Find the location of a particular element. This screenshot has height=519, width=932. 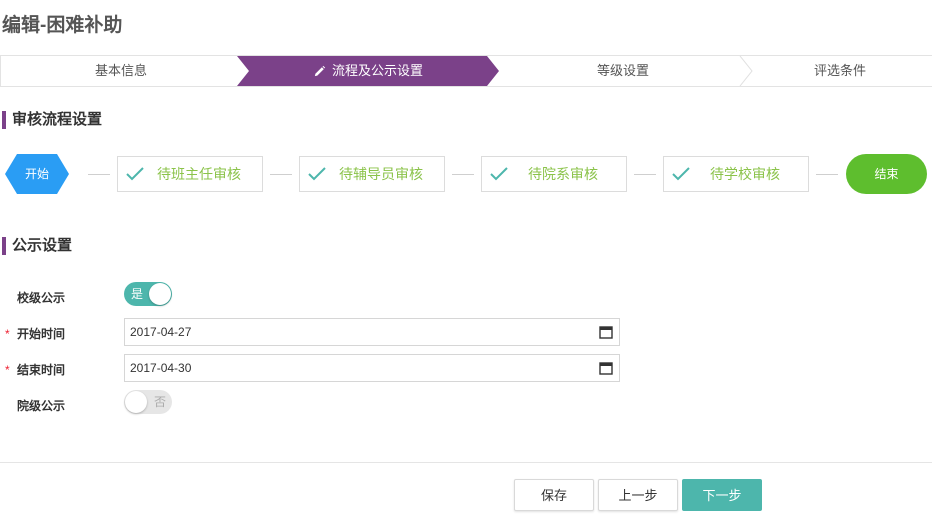

step-label: 等级设置 is located at coordinates (622, 70).